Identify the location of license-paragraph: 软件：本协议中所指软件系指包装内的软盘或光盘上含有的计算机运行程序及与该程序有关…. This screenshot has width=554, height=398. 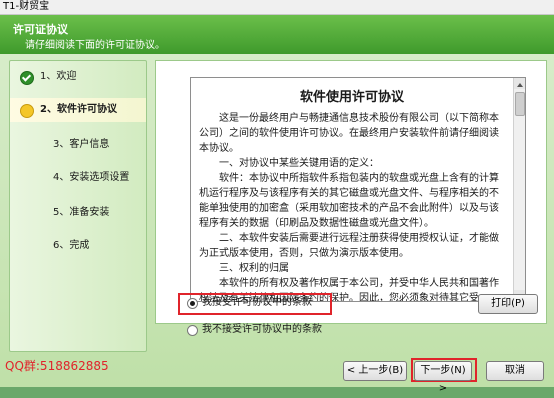
(349, 201).